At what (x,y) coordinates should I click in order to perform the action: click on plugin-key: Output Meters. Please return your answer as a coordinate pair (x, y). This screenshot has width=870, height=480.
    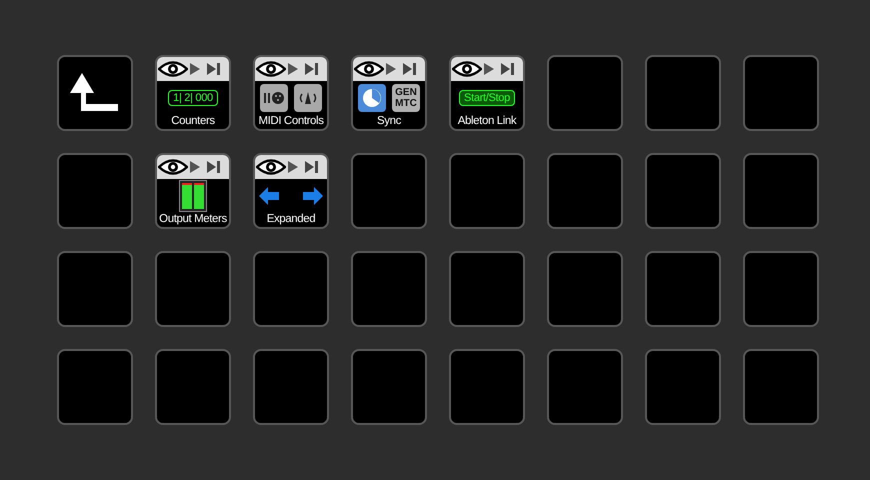
    Looking at the image, I should click on (193, 191).